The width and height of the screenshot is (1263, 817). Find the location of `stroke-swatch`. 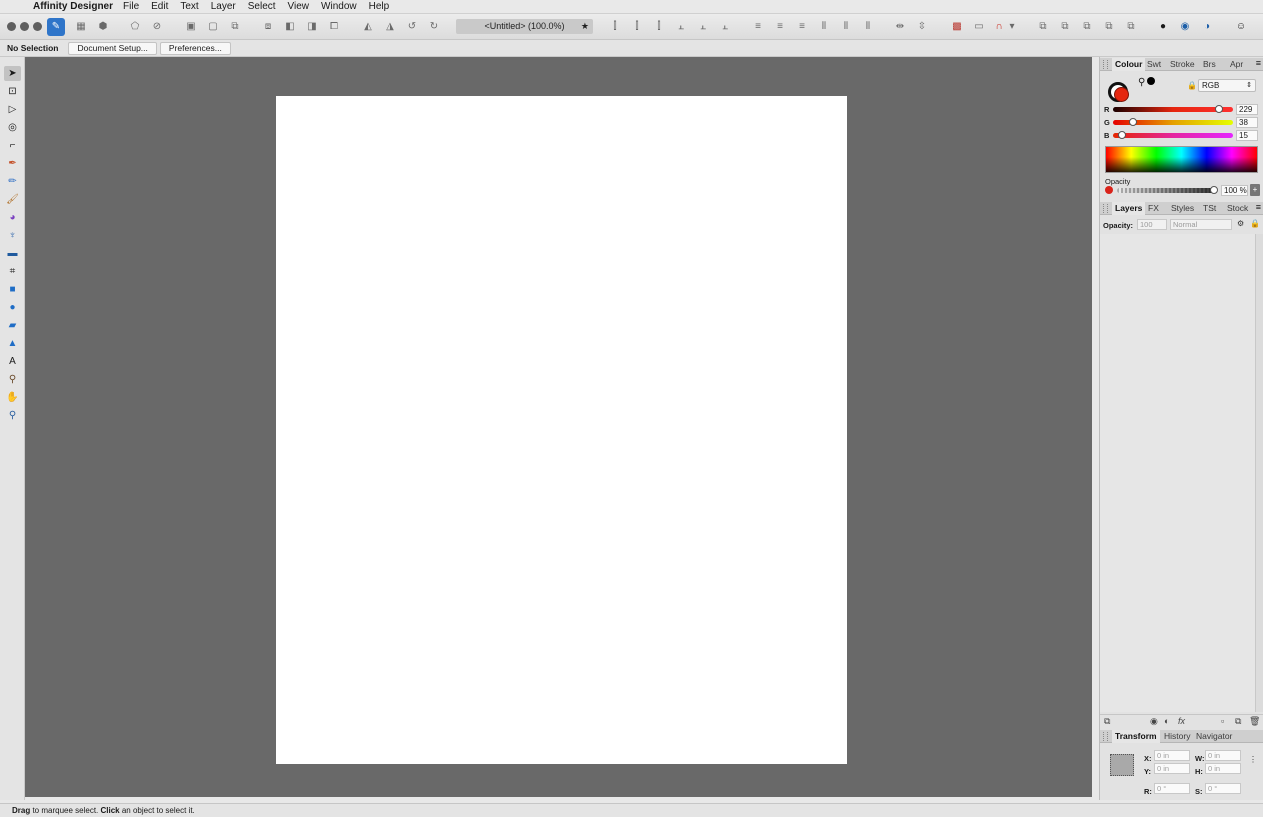

stroke-swatch is located at coordinates (1121, 94).